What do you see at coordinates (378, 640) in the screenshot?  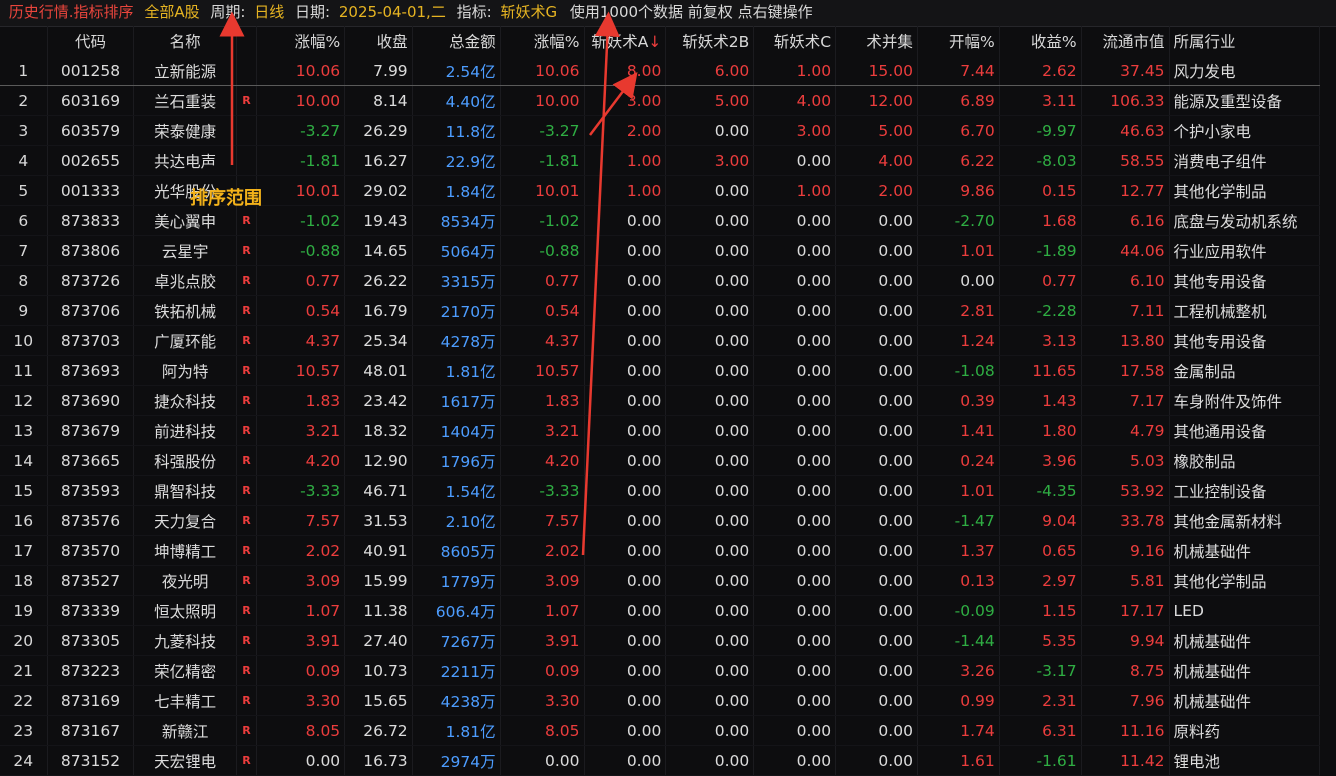 I see `close-price: 27.40` at bounding box center [378, 640].